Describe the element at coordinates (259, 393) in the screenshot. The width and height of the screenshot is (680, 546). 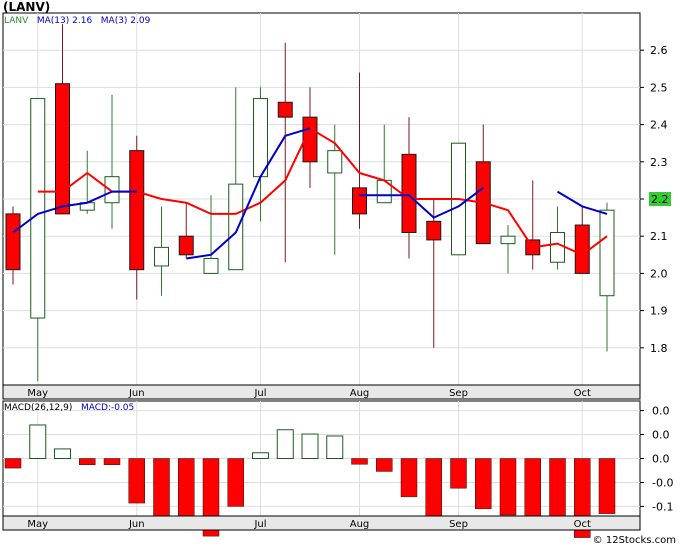
I see `price-xtick-label: Jul` at that location.